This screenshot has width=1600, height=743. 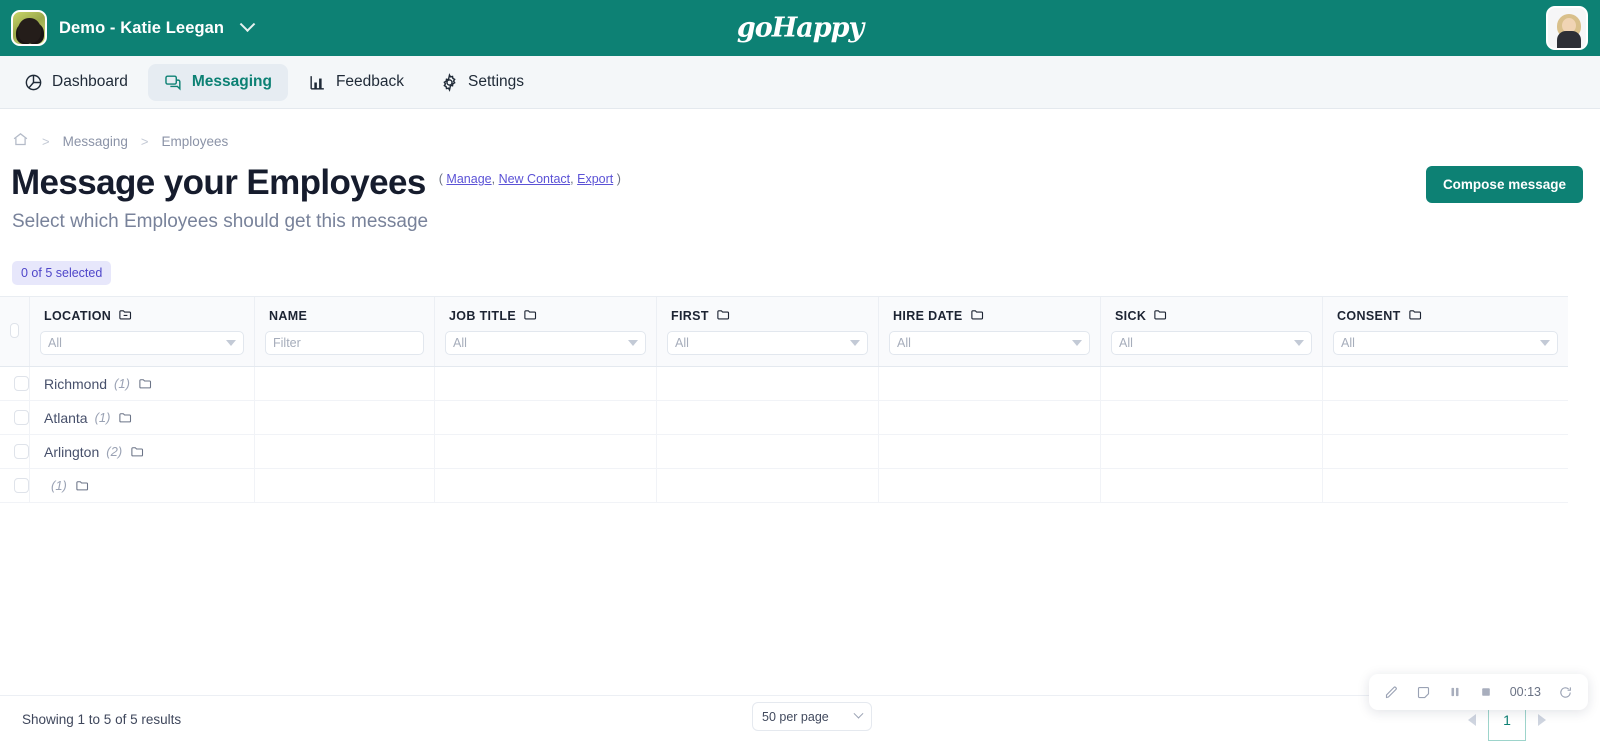 I want to click on filter-location: All, so click(x=142, y=343).